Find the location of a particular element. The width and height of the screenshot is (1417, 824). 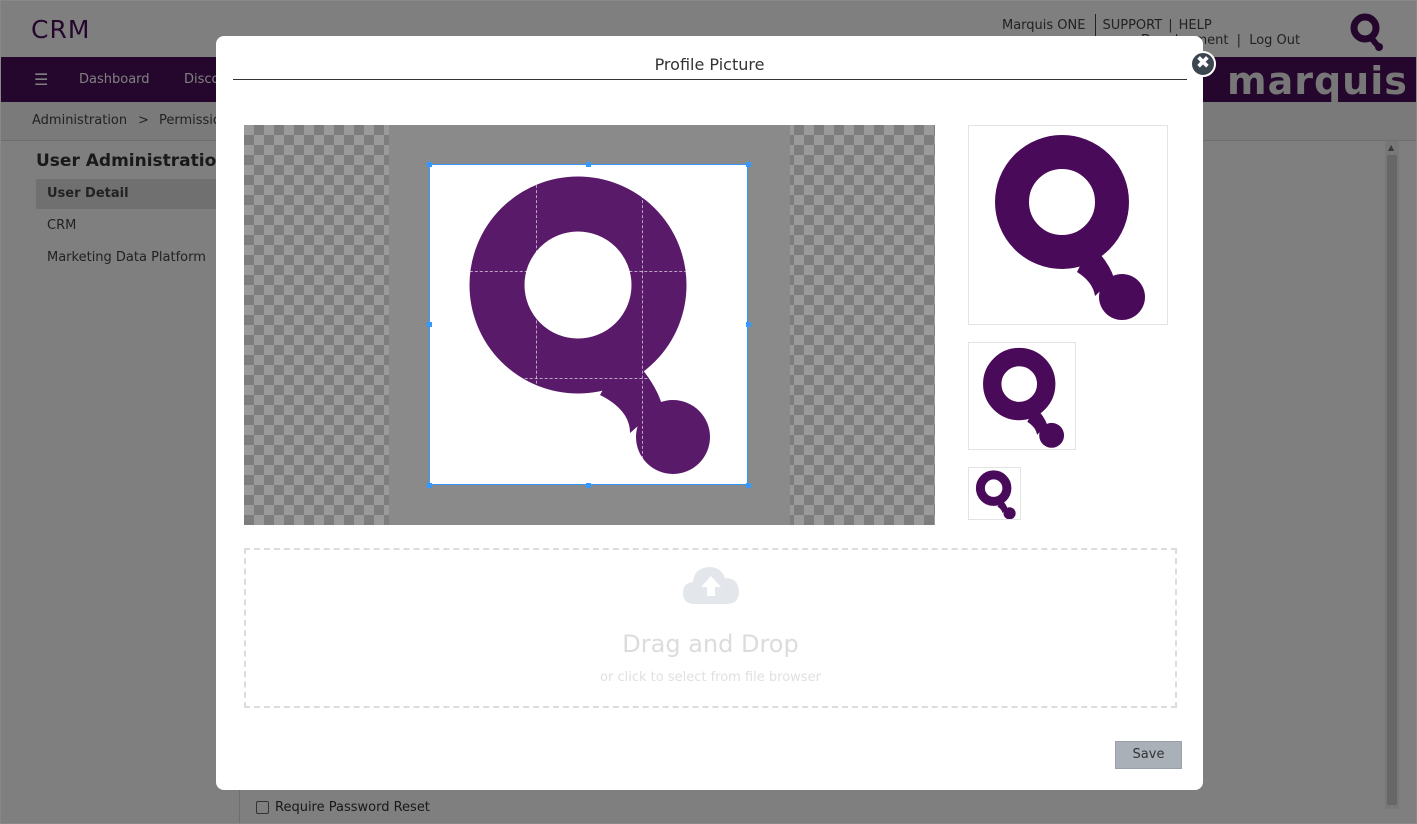

modal-title: Profile Picture is located at coordinates (709, 64).